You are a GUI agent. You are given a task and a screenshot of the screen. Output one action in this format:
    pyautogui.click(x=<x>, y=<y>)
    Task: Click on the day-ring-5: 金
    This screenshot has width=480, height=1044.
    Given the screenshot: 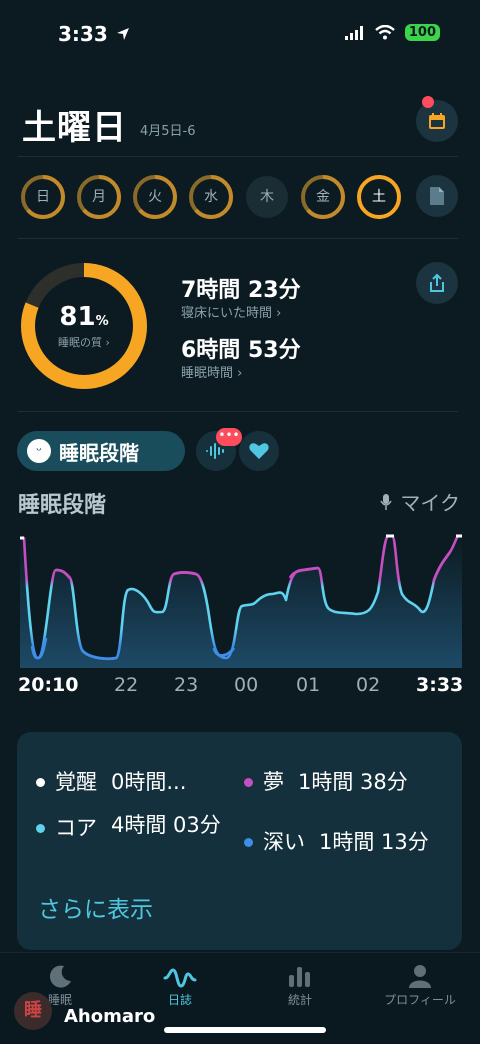 What is the action you would take?
    pyautogui.click(x=323, y=197)
    